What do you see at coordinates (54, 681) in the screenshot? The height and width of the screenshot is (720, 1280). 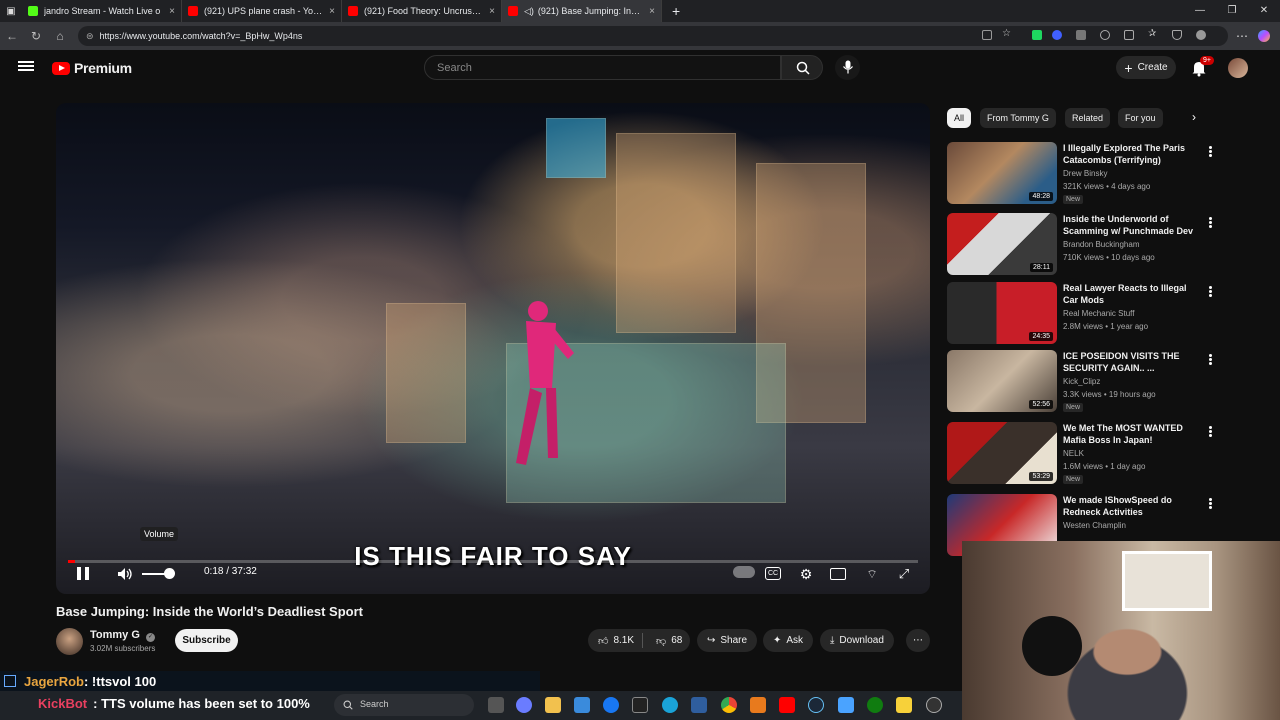 I see `chat-username: JagerRob` at bounding box center [54, 681].